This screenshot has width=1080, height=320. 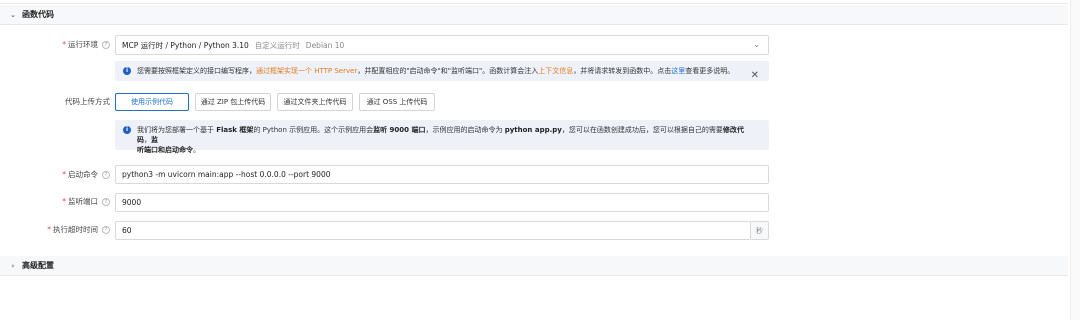 I want to click on runtime-value: MCP 运行时 / Python / Python 3.10, so click(x=185, y=45).